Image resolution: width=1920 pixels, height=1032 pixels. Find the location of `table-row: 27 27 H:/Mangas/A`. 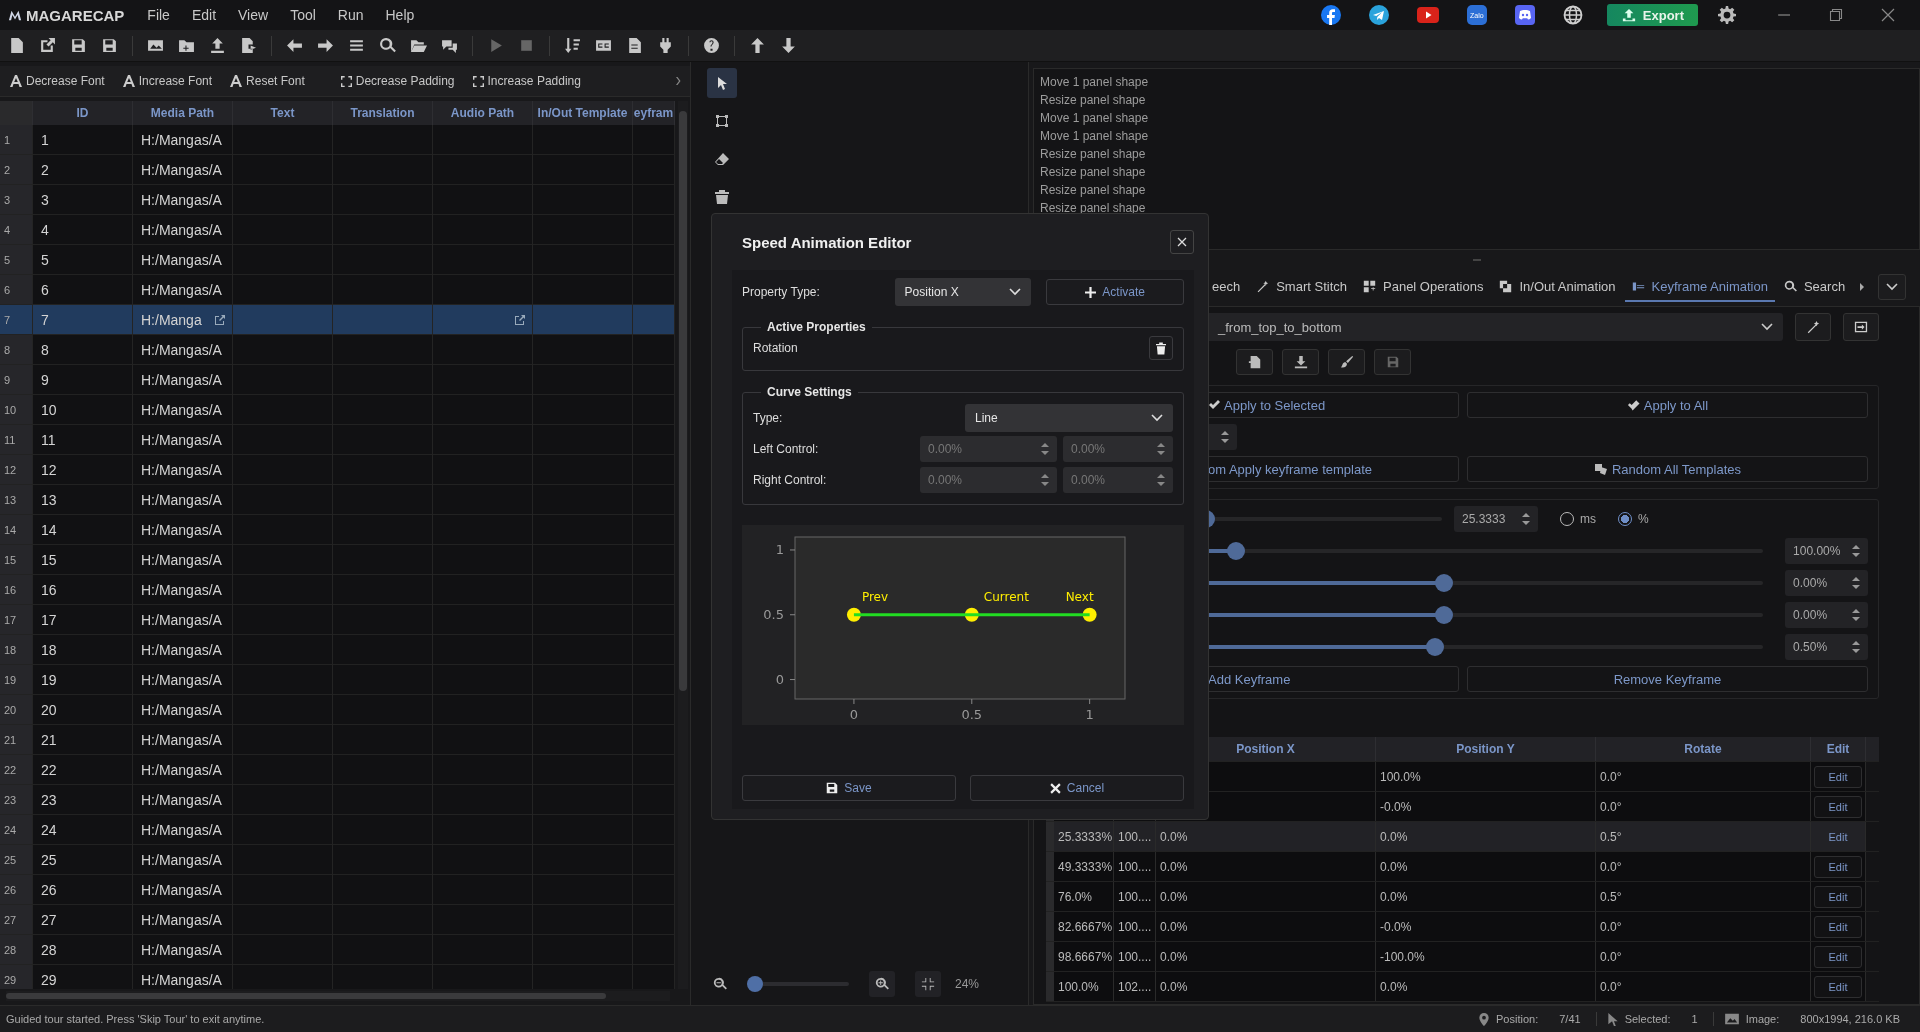

table-row: 27 27 H:/Mangas/A is located at coordinates (337, 920).